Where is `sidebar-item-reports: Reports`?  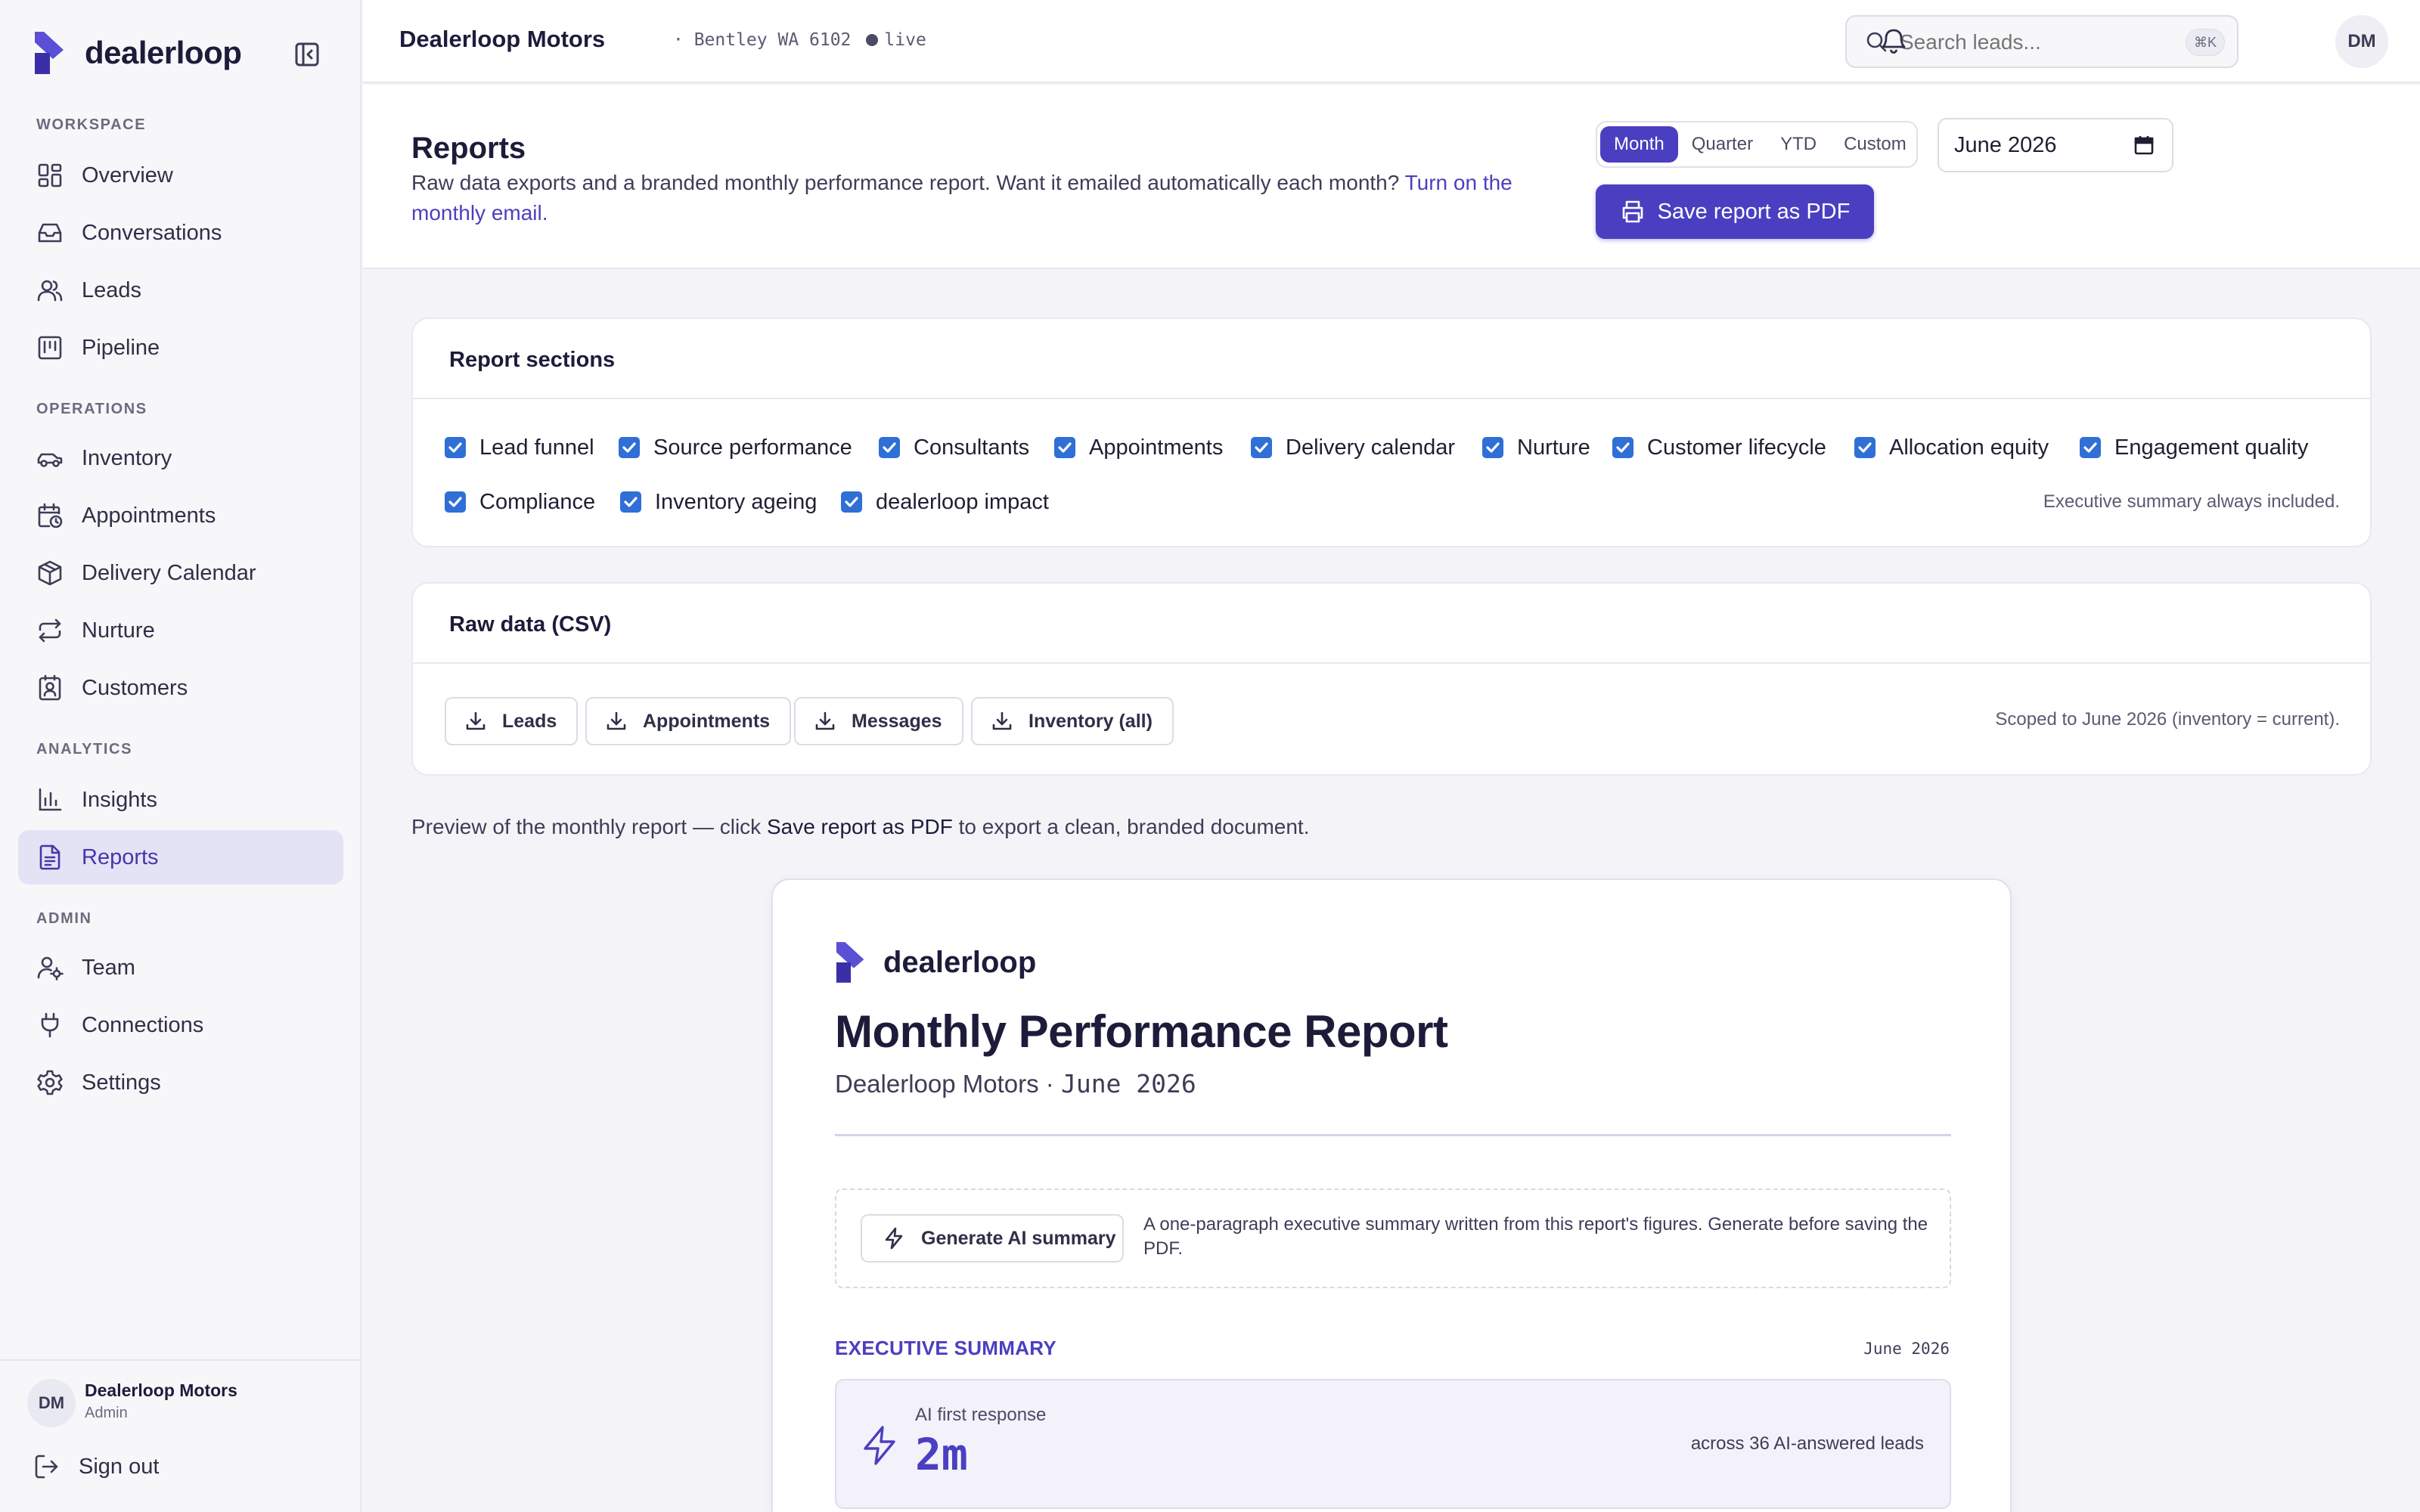
sidebar-item-reports: Reports is located at coordinates (180, 858).